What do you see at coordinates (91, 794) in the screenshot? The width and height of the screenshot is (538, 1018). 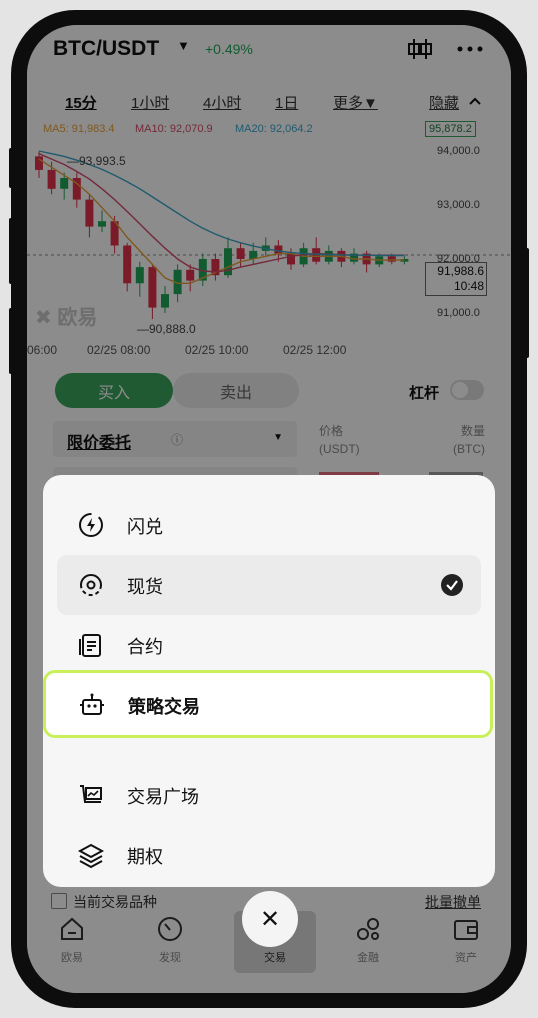 I see `trade-square-icon` at bounding box center [91, 794].